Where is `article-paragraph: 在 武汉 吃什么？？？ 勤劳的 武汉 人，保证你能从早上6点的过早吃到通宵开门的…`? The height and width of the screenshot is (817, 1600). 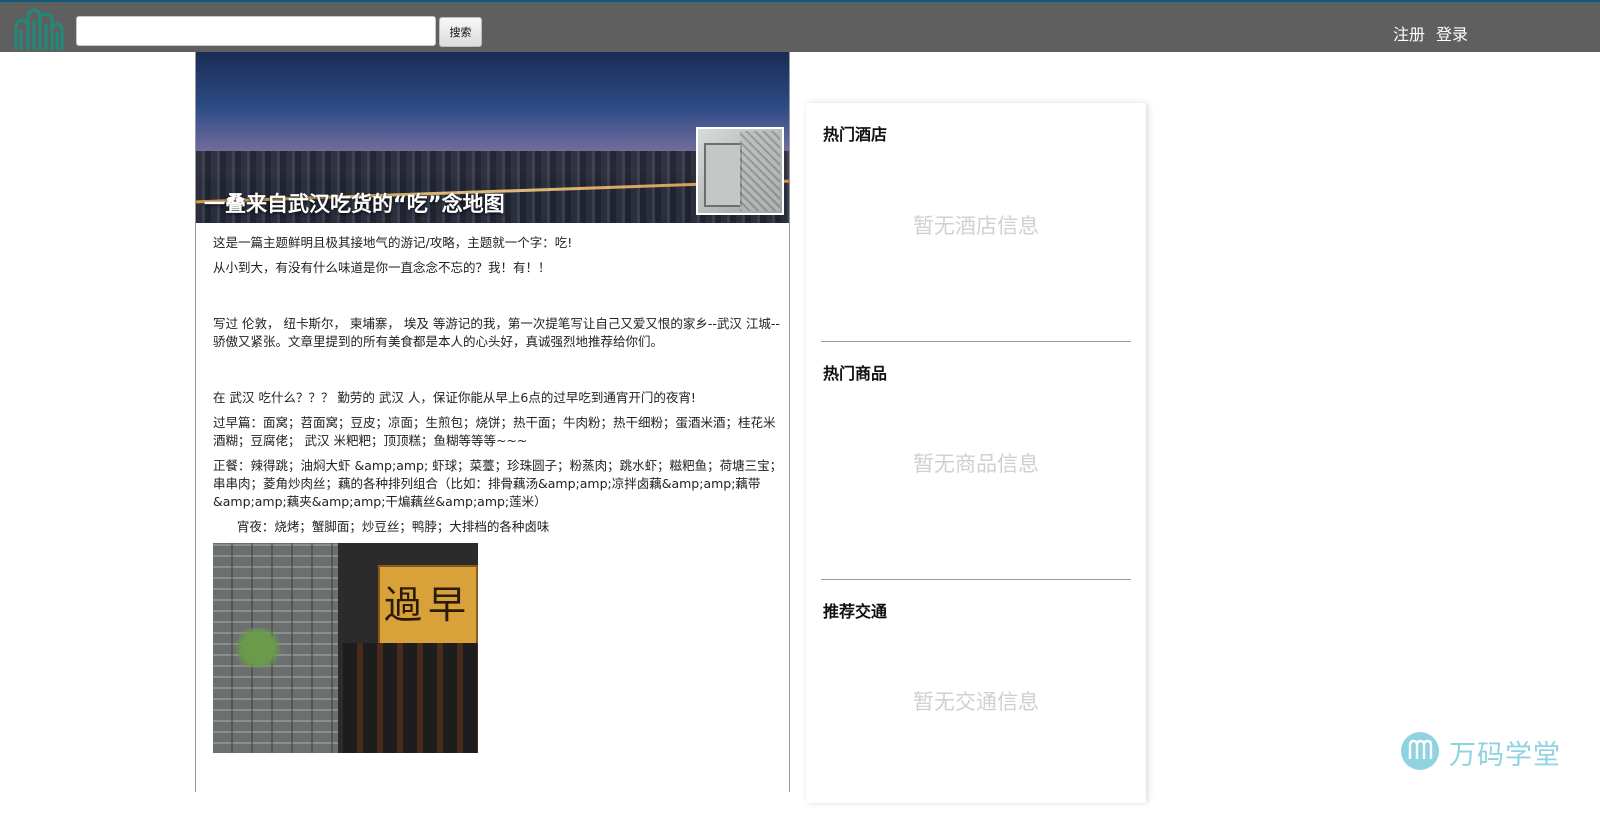 article-paragraph: 在 武汉 吃什么？？？ 勤劳的 武汉 人，保证你能从早上6点的过早吃到通宵开门的… is located at coordinates (454, 397).